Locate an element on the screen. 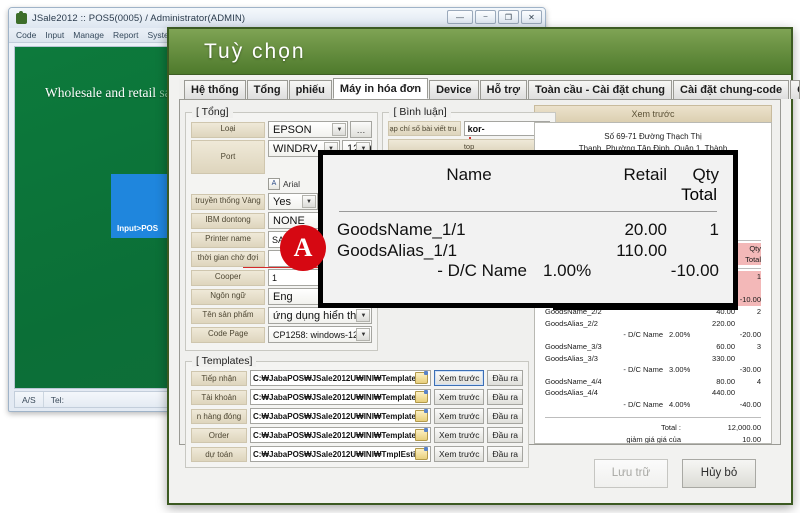 The height and width of the screenshot is (513, 800). combo-code-page: CP1258: windows-1258 ▼ is located at coordinates (320, 334).